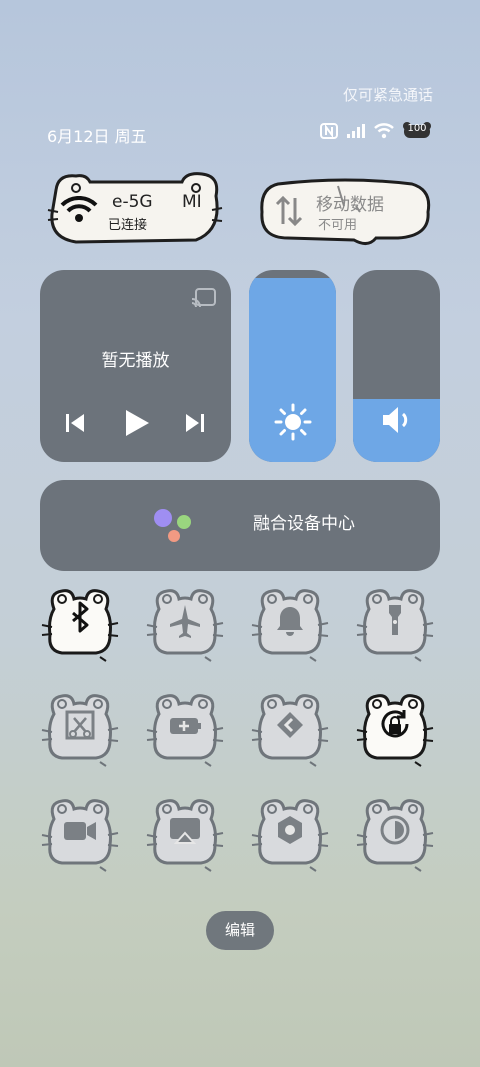 This screenshot has width=480, height=1067. I want to click on battery-level-text: 100, so click(417, 128).